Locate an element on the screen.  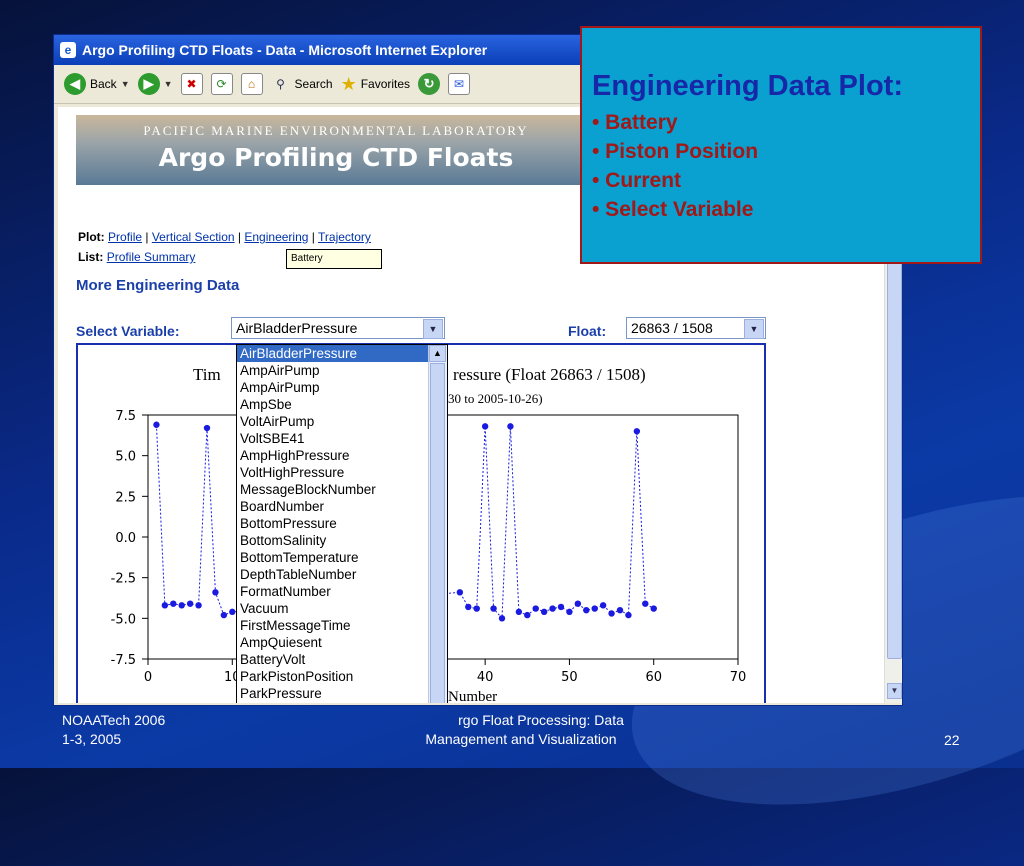
stop-icon: ✖ is located at coordinates (191, 84).